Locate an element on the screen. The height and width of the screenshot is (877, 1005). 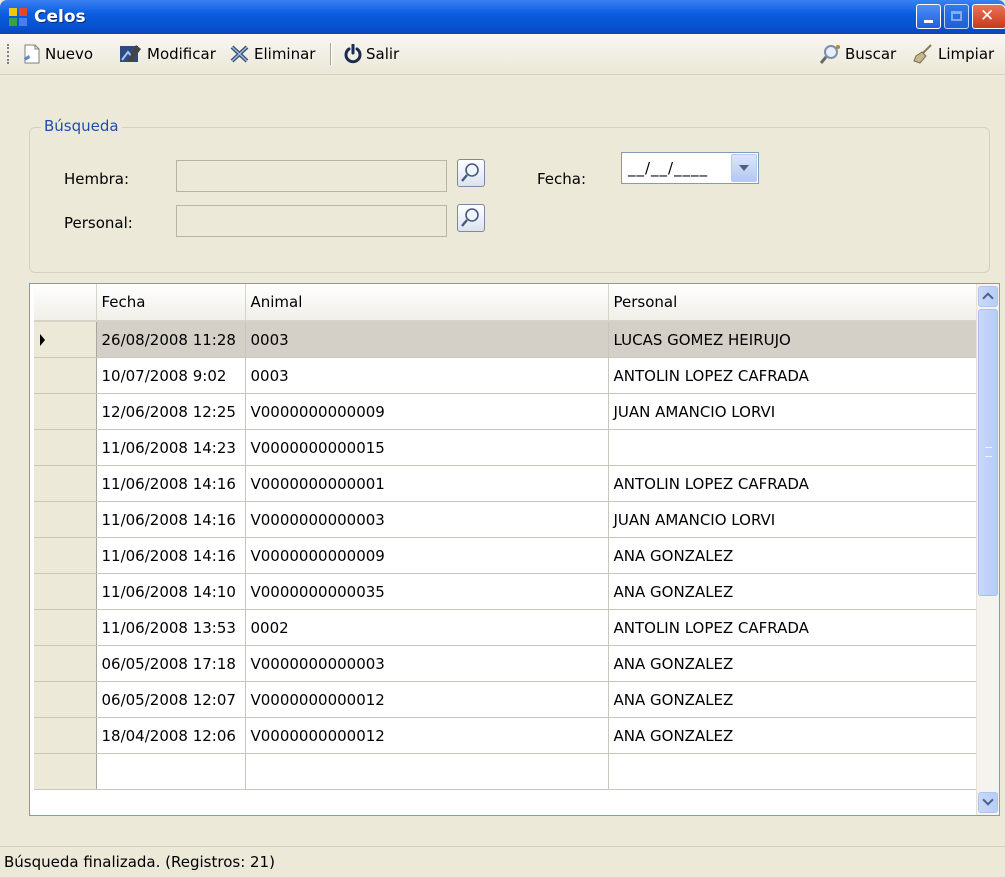
personal-lookup-button is located at coordinates (471, 218).